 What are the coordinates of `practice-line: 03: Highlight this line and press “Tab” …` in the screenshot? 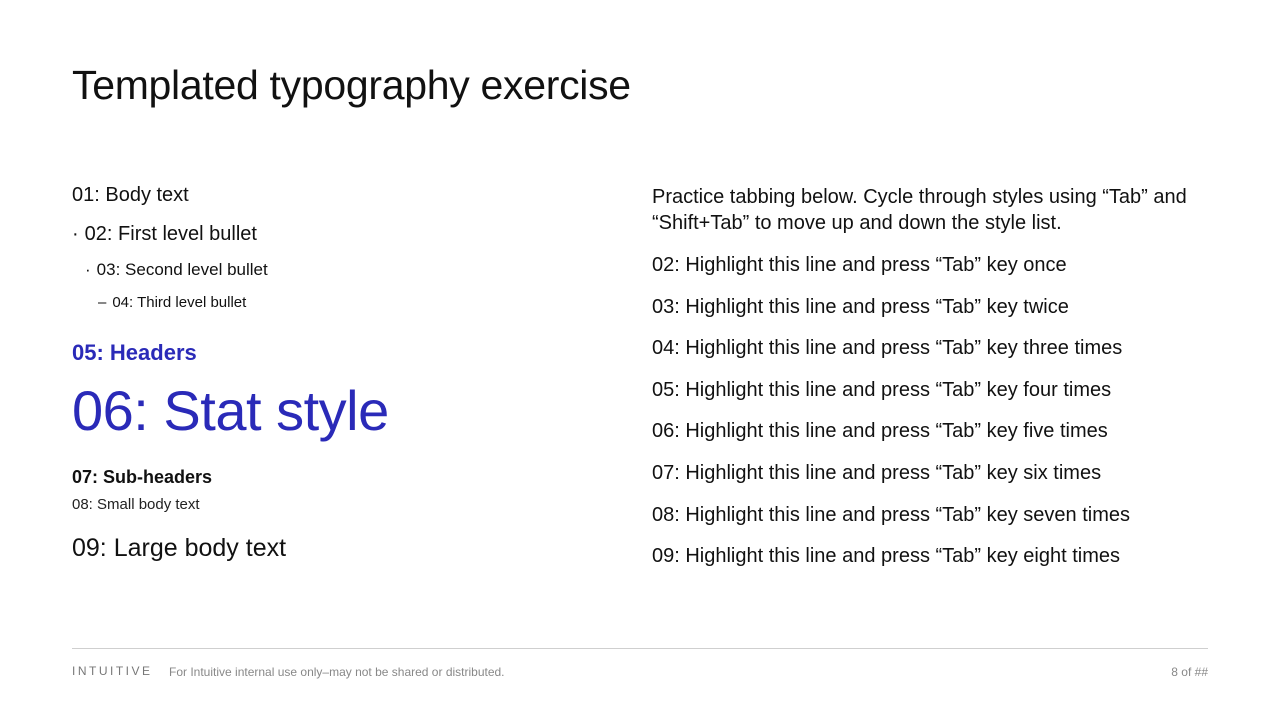 It's located at (932, 315).